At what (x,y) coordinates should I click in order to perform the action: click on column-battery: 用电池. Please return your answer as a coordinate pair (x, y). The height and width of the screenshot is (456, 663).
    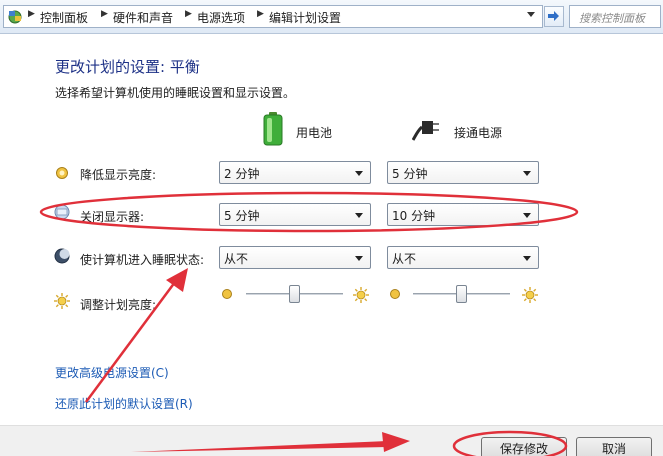
    Looking at the image, I should click on (314, 133).